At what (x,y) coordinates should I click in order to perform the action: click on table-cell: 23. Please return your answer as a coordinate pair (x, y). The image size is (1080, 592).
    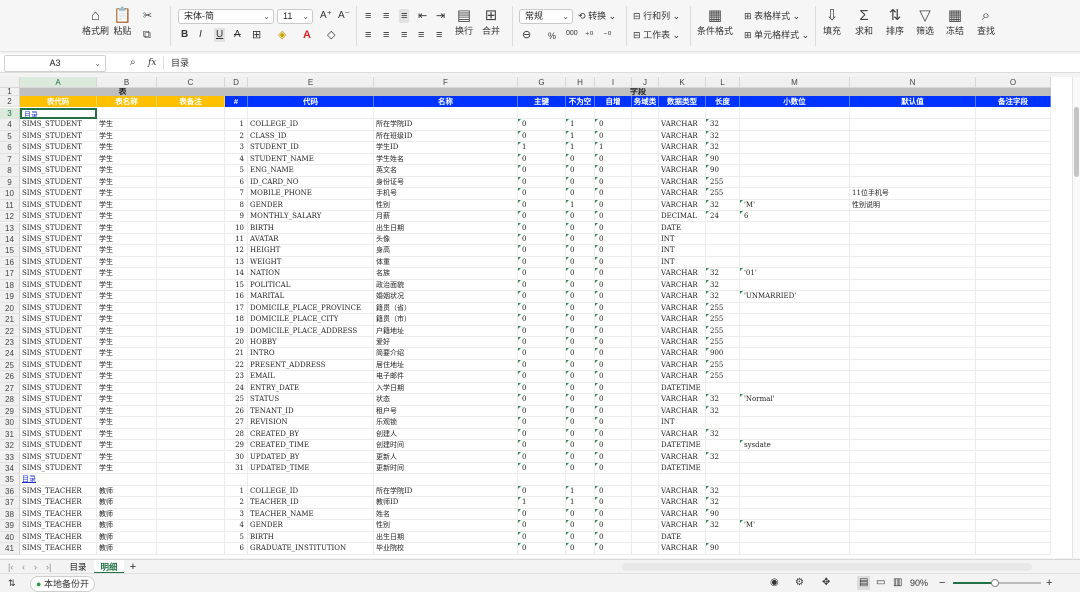
    Looking at the image, I should click on (236, 377).